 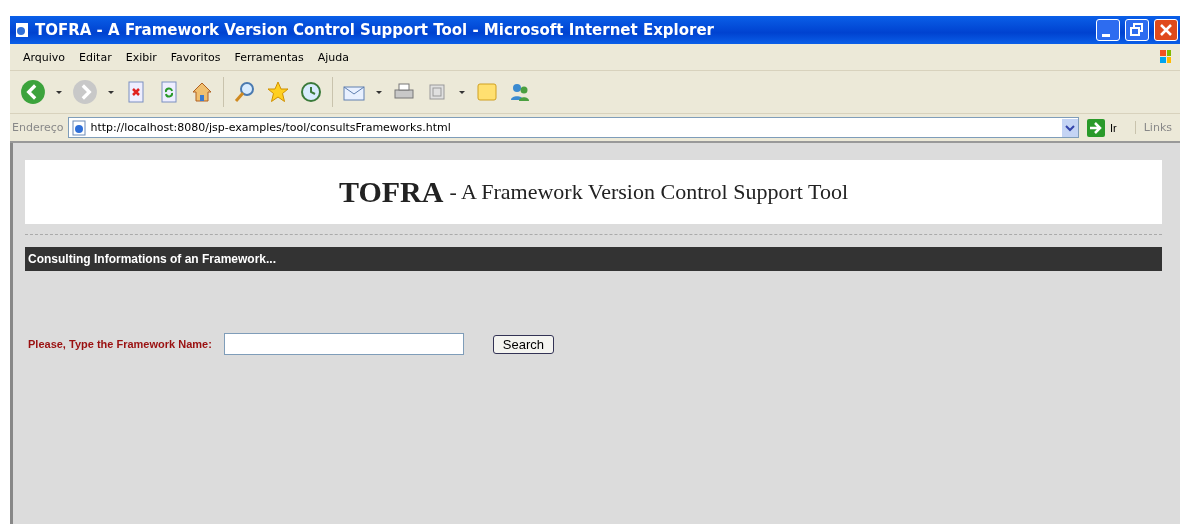 What do you see at coordinates (311, 92) in the screenshot?
I see `history-icon` at bounding box center [311, 92].